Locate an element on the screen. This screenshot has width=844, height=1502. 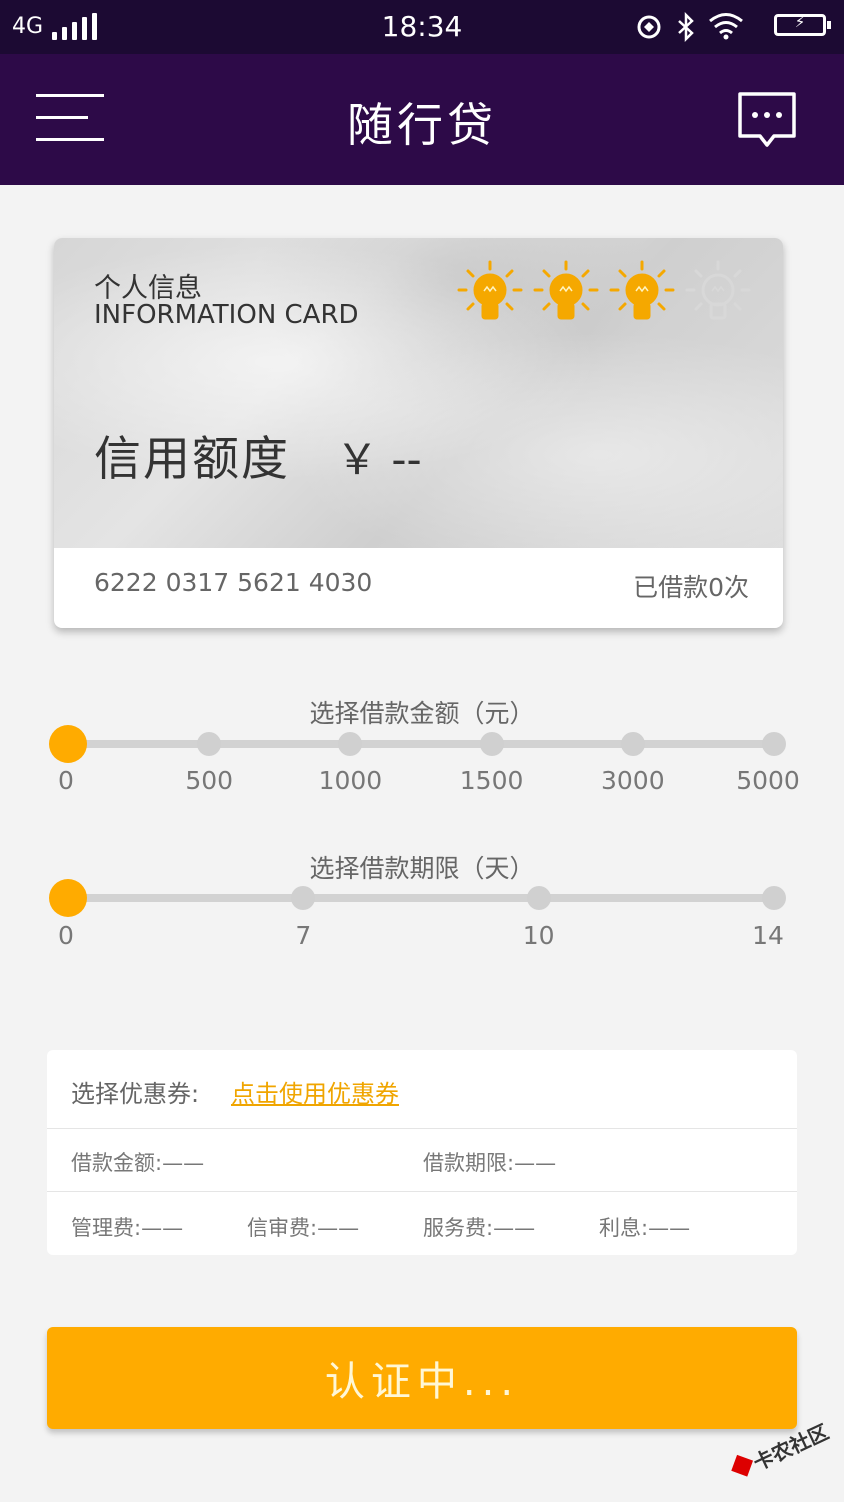
use-coupon-link: 点击使用优惠券 is located at coordinates (315, 1091).